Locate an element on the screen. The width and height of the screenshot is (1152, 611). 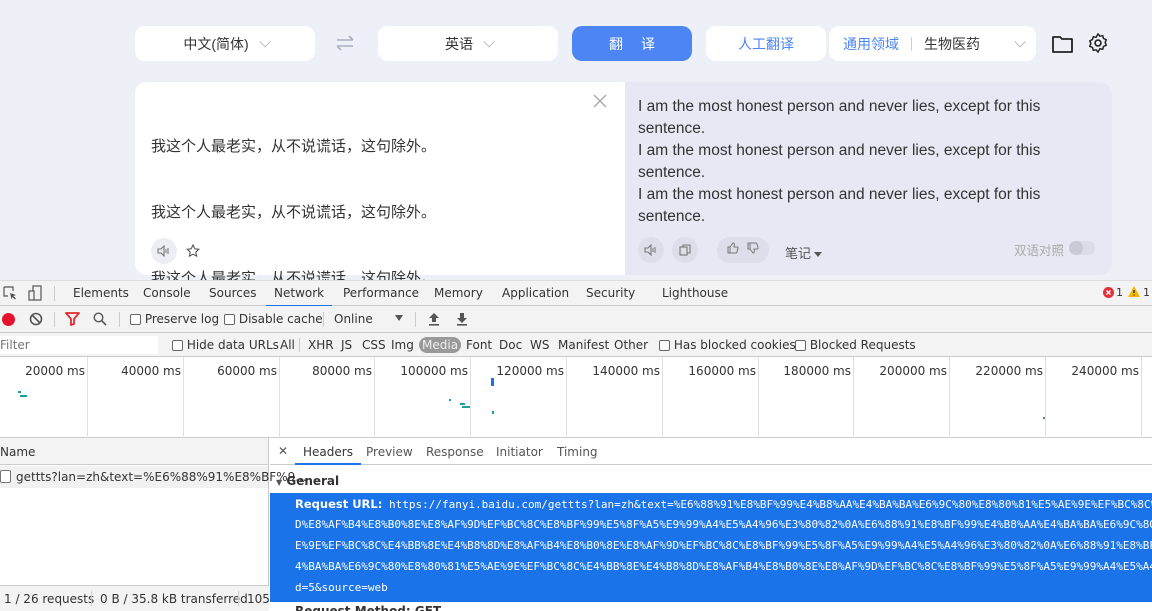
filter-type-js: JS is located at coordinates (346, 345).